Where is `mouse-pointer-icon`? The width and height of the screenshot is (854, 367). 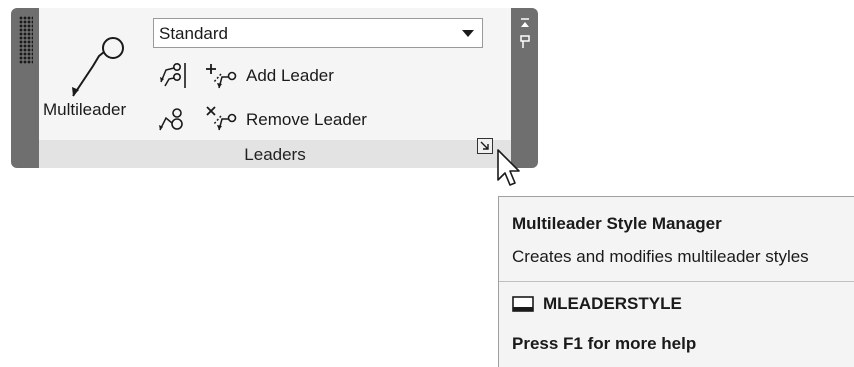 mouse-pointer-icon is located at coordinates (508, 167).